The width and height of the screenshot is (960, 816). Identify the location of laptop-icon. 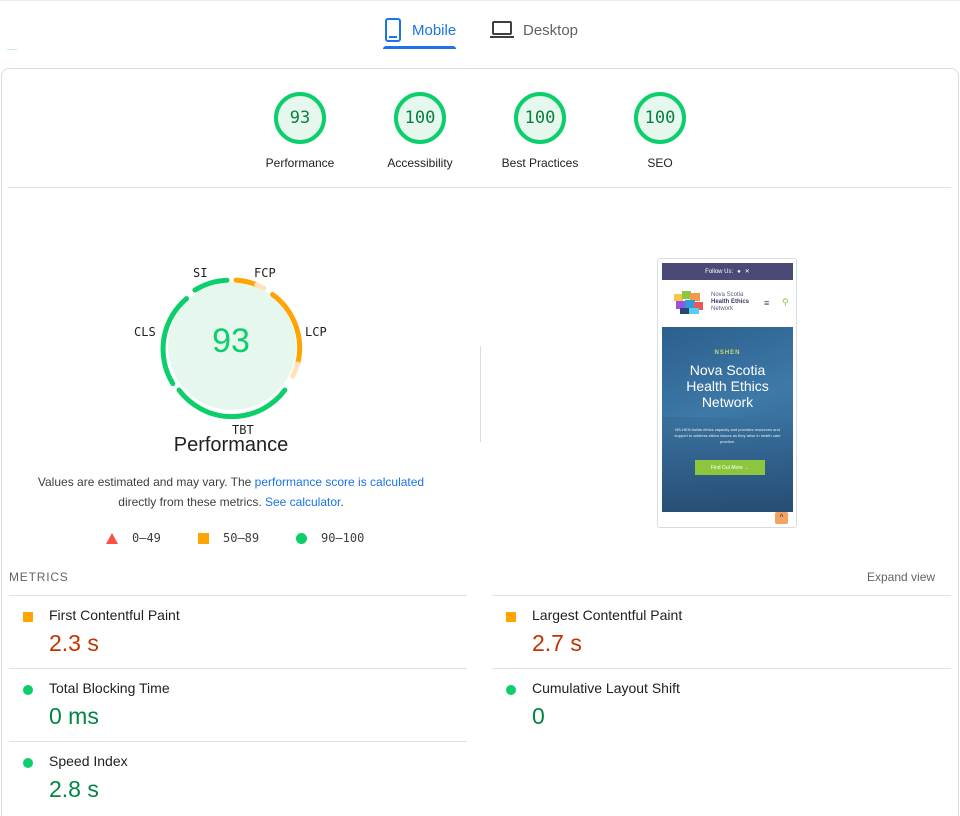
(502, 29).